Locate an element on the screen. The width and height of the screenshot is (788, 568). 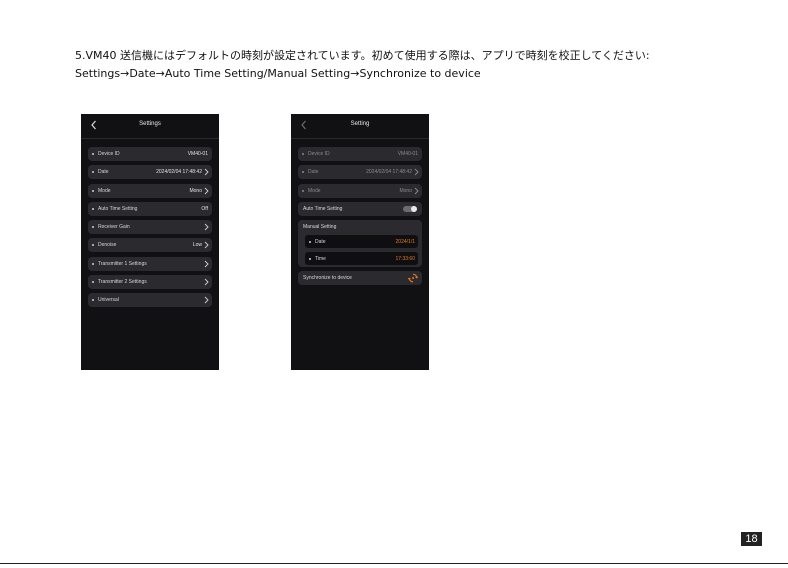
auto-time-toggle is located at coordinates (410, 208).